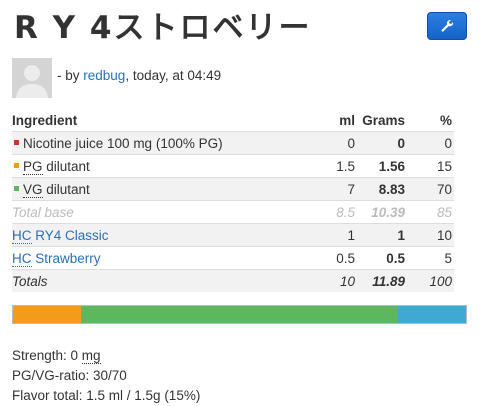 This screenshot has width=482, height=406. What do you see at coordinates (47, 355) in the screenshot?
I see `strength-label: Strength: 0` at bounding box center [47, 355].